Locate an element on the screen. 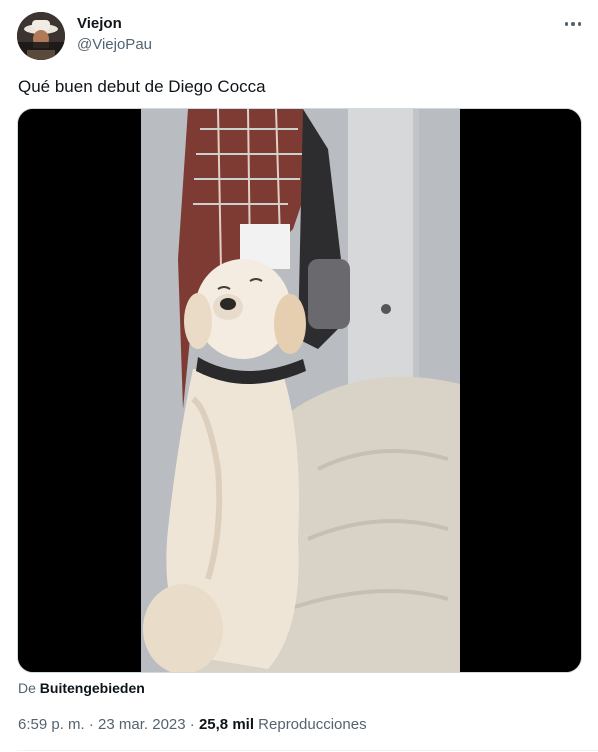 This screenshot has height=752, width=598. avatar-image is located at coordinates (41, 36).